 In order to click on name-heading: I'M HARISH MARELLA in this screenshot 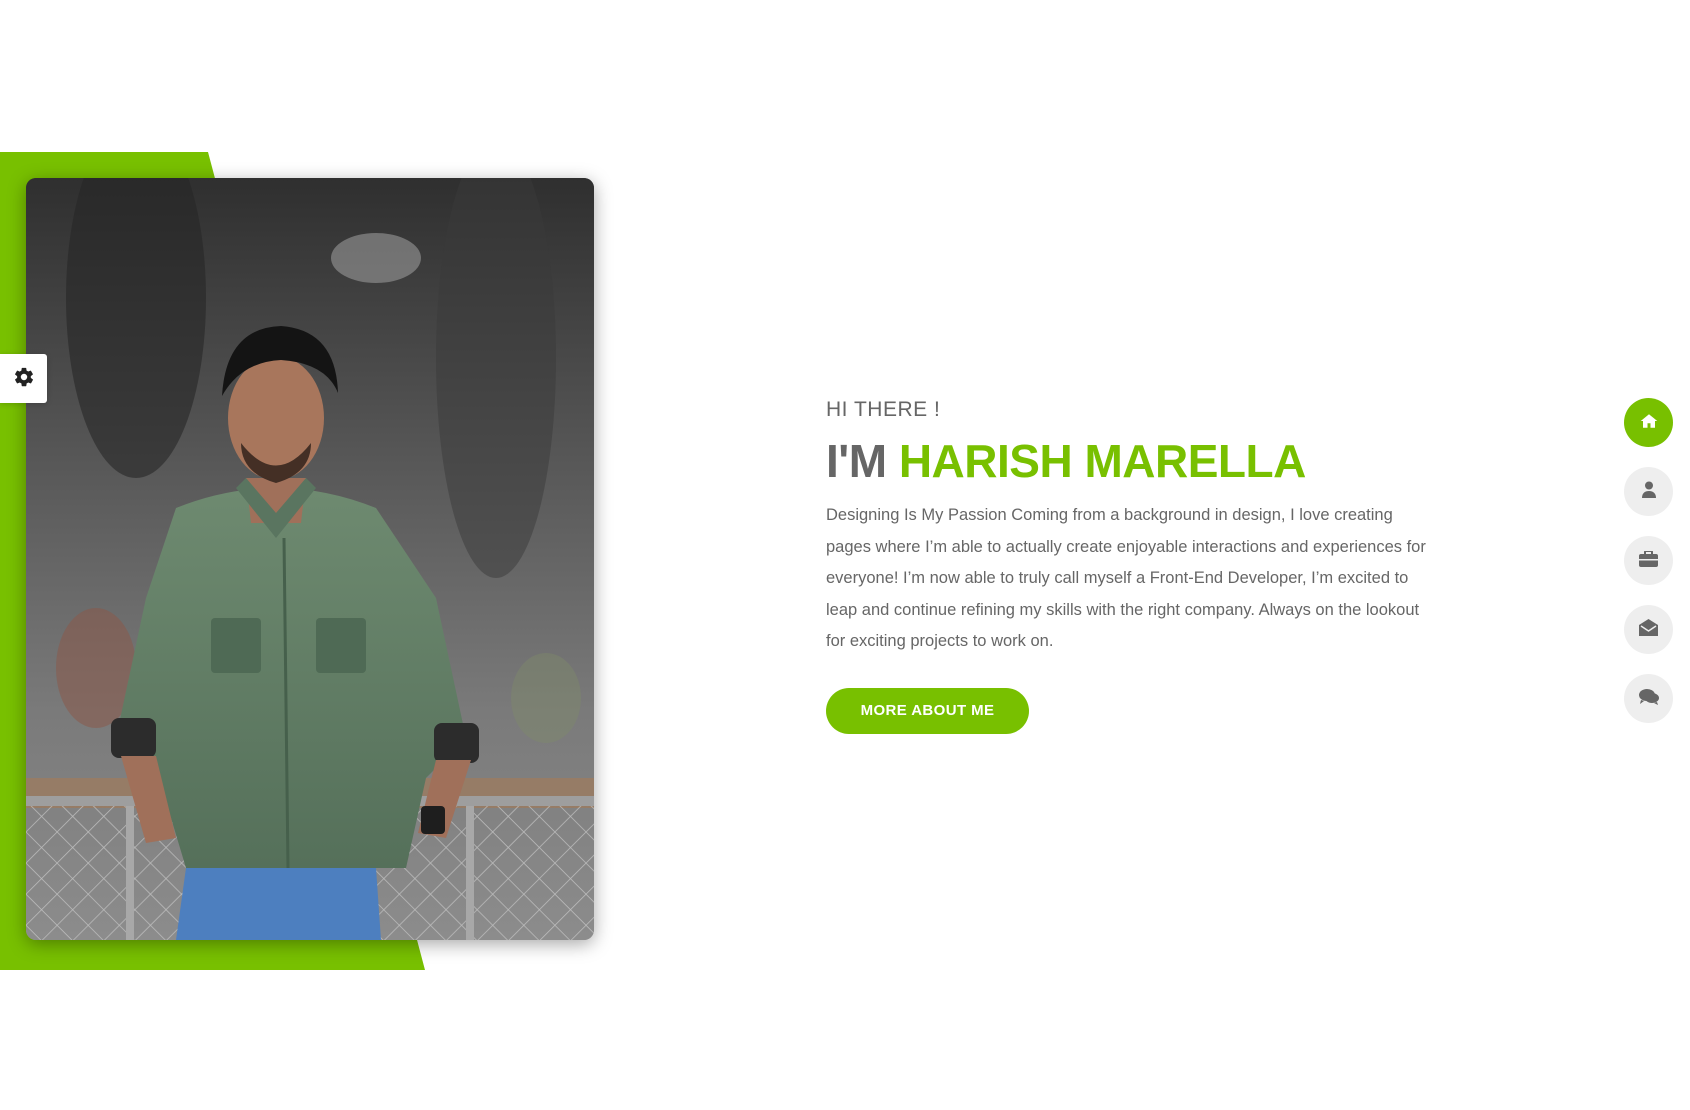, I will do `click(1126, 461)`.